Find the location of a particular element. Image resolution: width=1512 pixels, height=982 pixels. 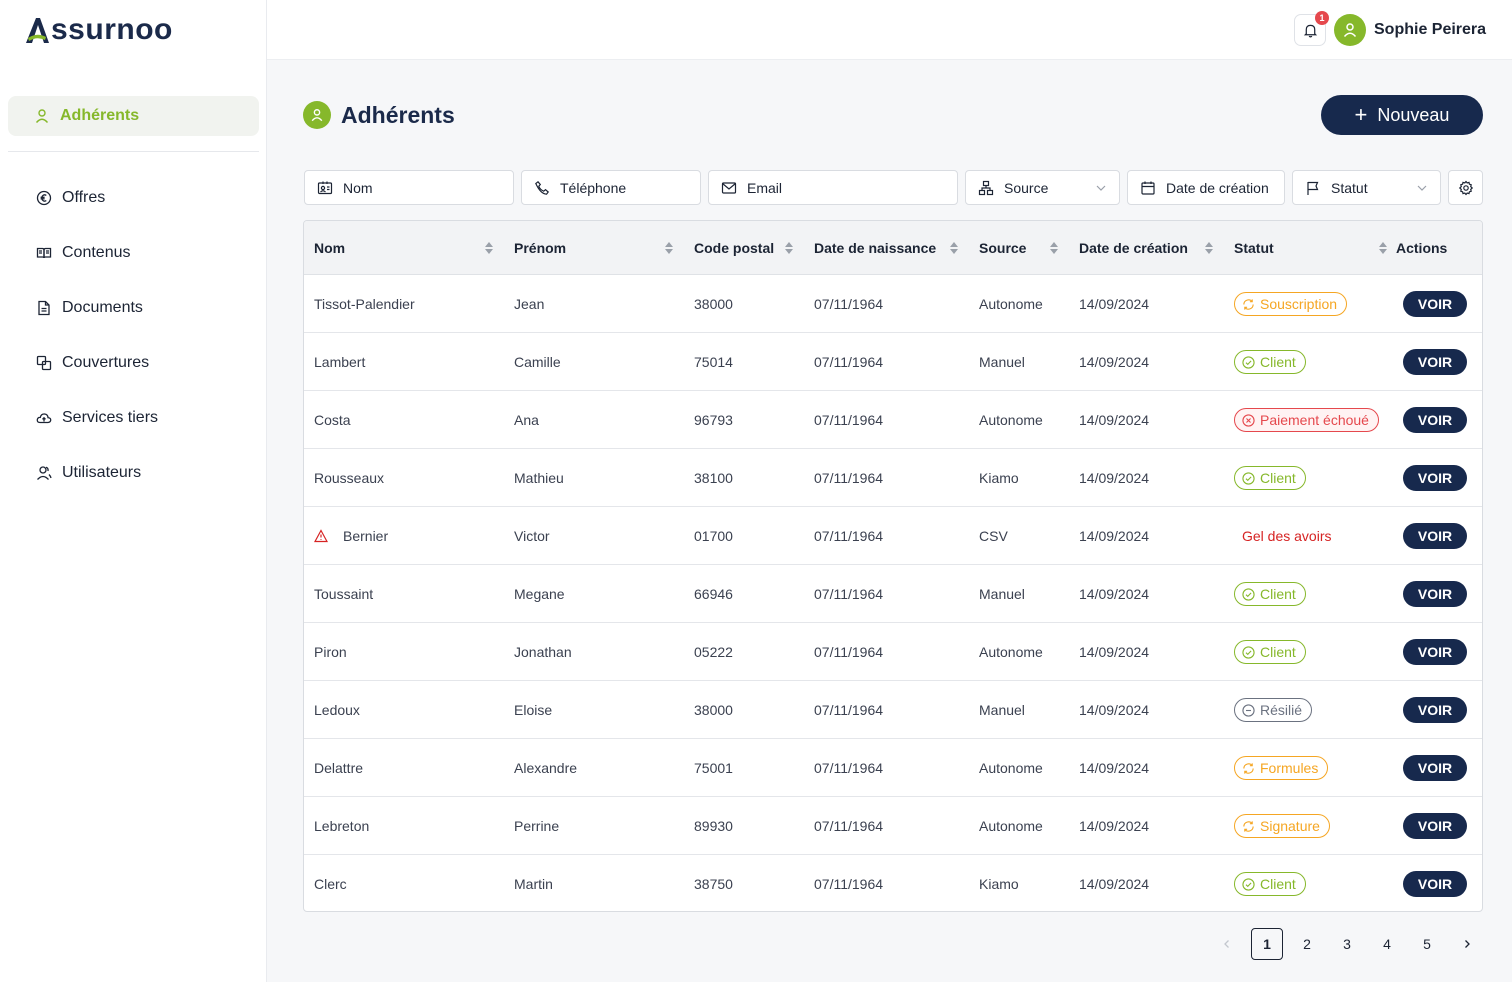

sidebar-item-contenus: Contenus is located at coordinates (97, 252).